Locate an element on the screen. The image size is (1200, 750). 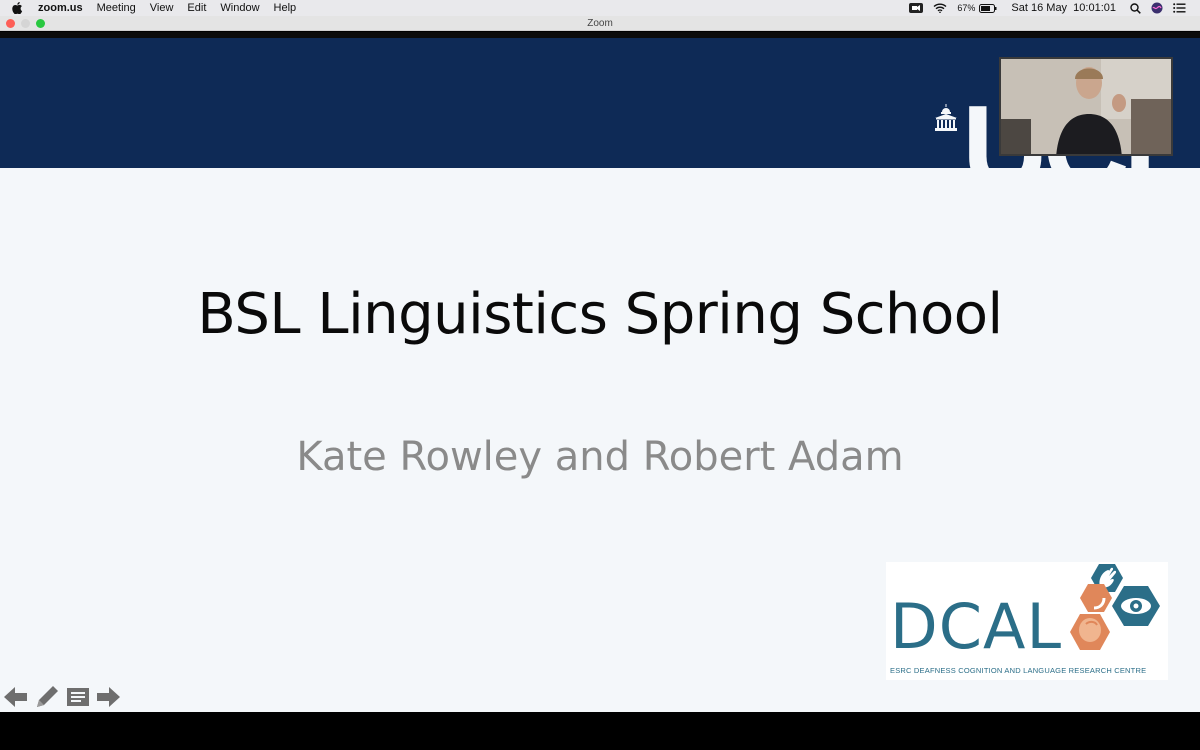
close-window-button is located at coordinates (10, 23).